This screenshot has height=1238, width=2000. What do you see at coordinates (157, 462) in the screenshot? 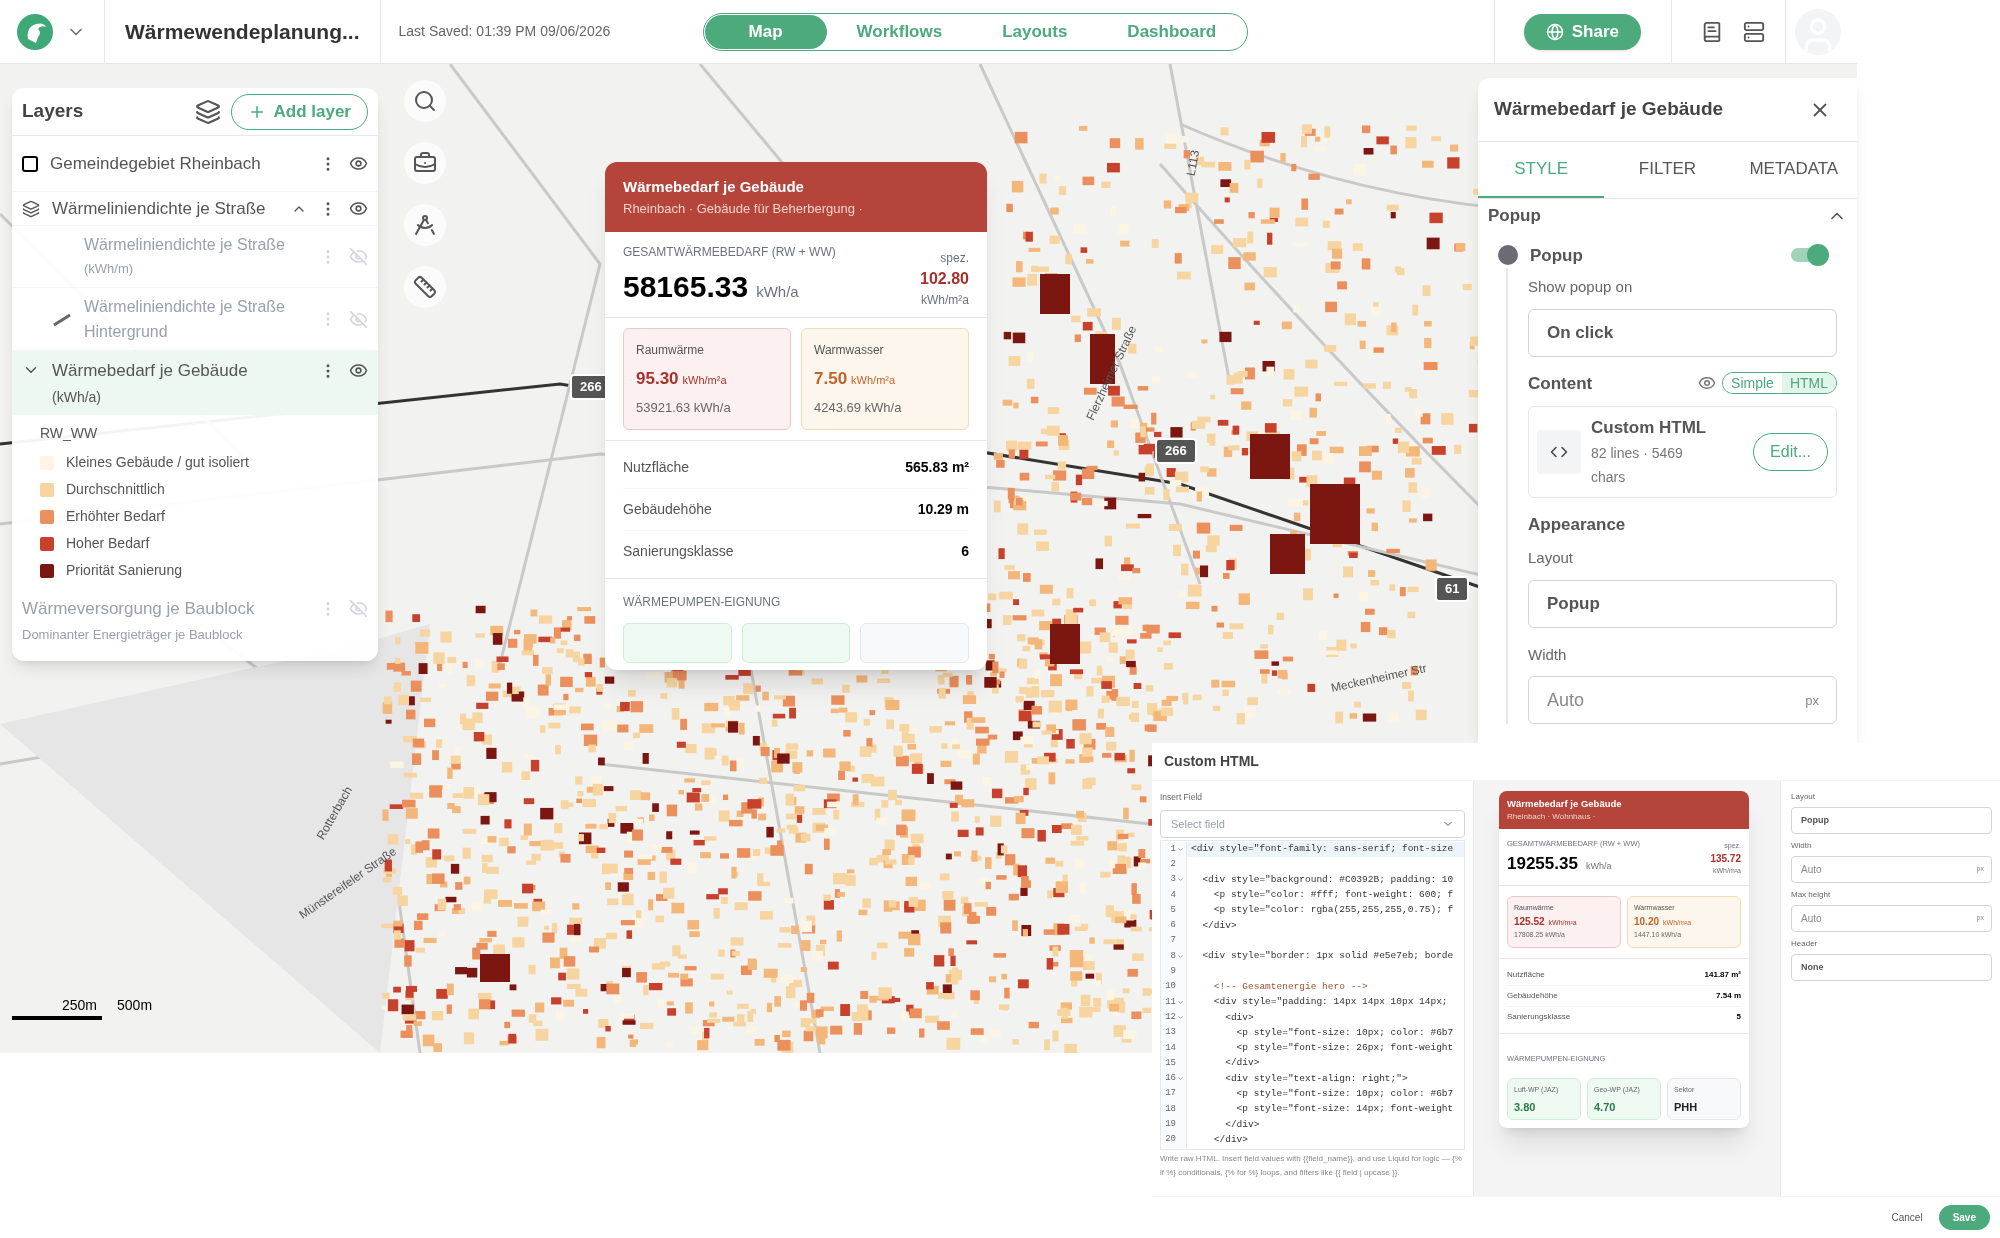
I see `legend-label: Kleines Gebäude / gut isoliert` at bounding box center [157, 462].